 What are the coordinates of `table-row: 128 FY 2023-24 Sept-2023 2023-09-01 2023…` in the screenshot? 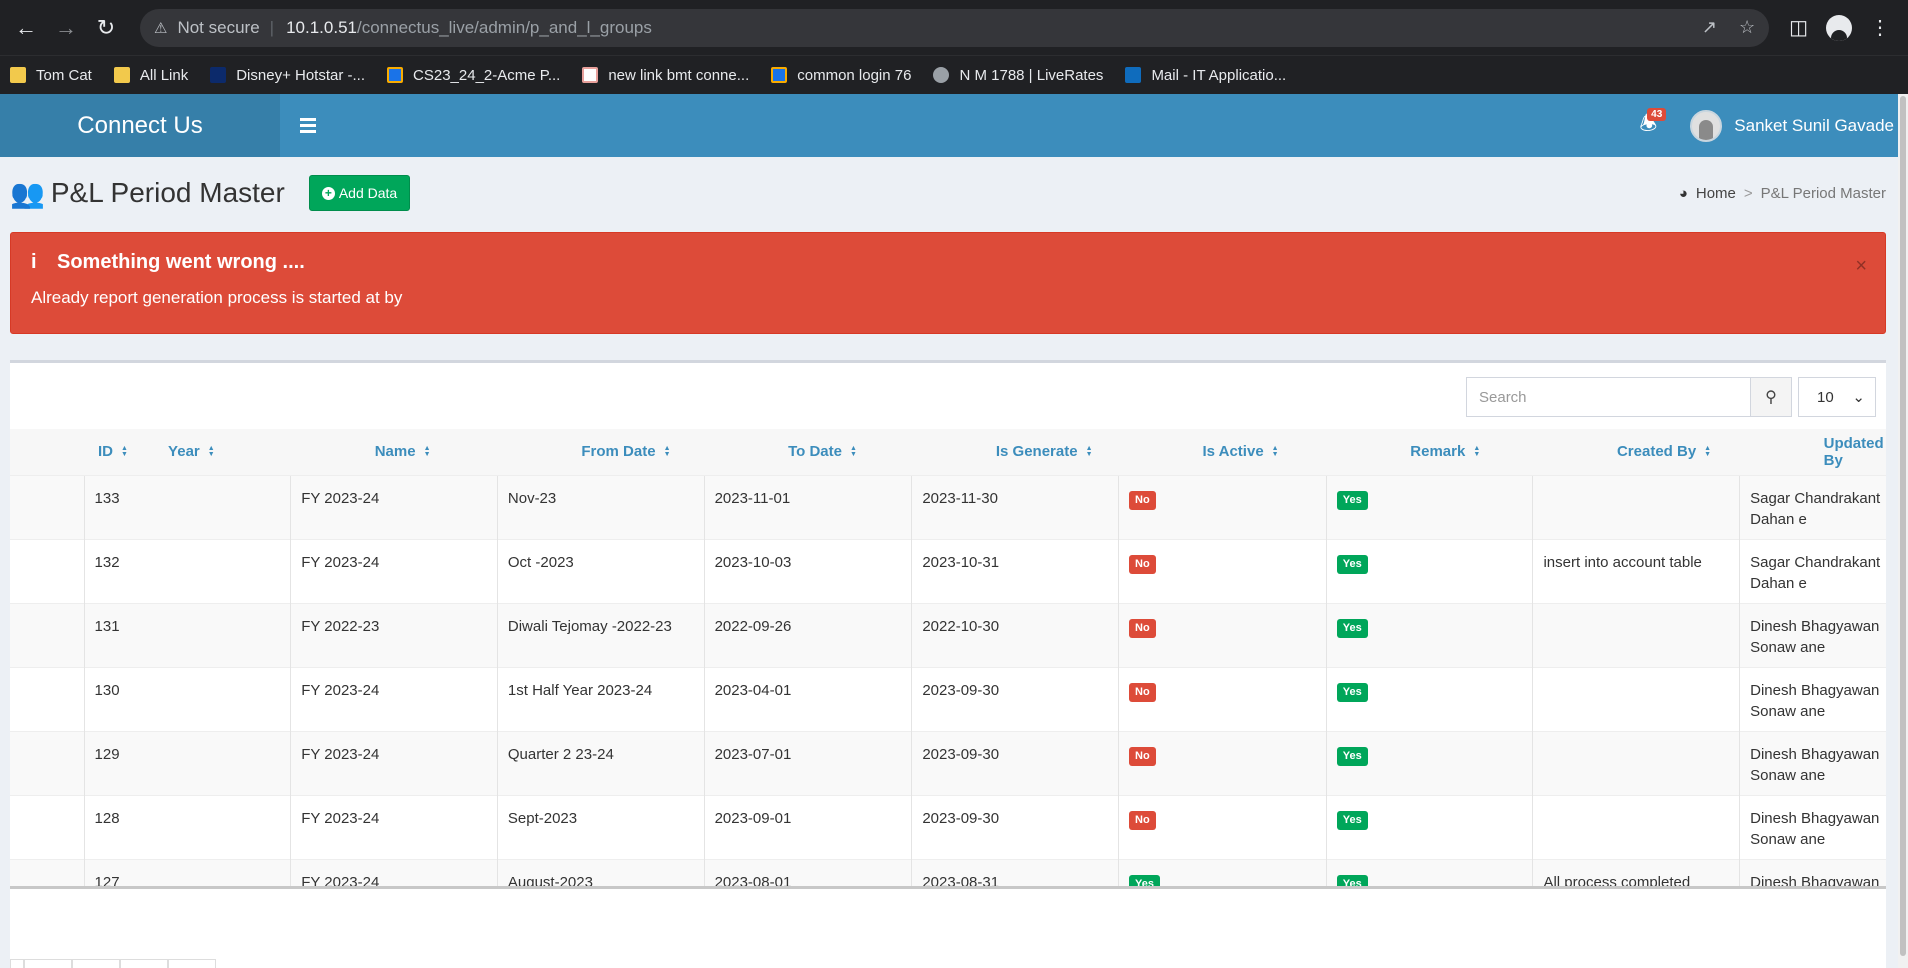 It's located at (948, 826).